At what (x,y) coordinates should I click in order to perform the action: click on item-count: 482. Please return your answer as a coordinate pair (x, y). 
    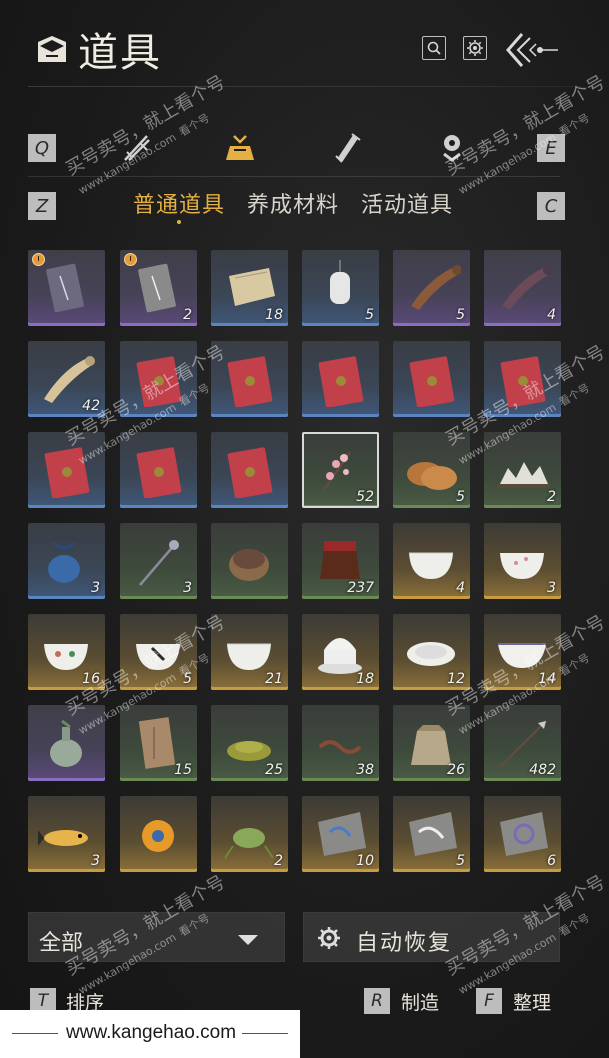
    Looking at the image, I should click on (542, 770).